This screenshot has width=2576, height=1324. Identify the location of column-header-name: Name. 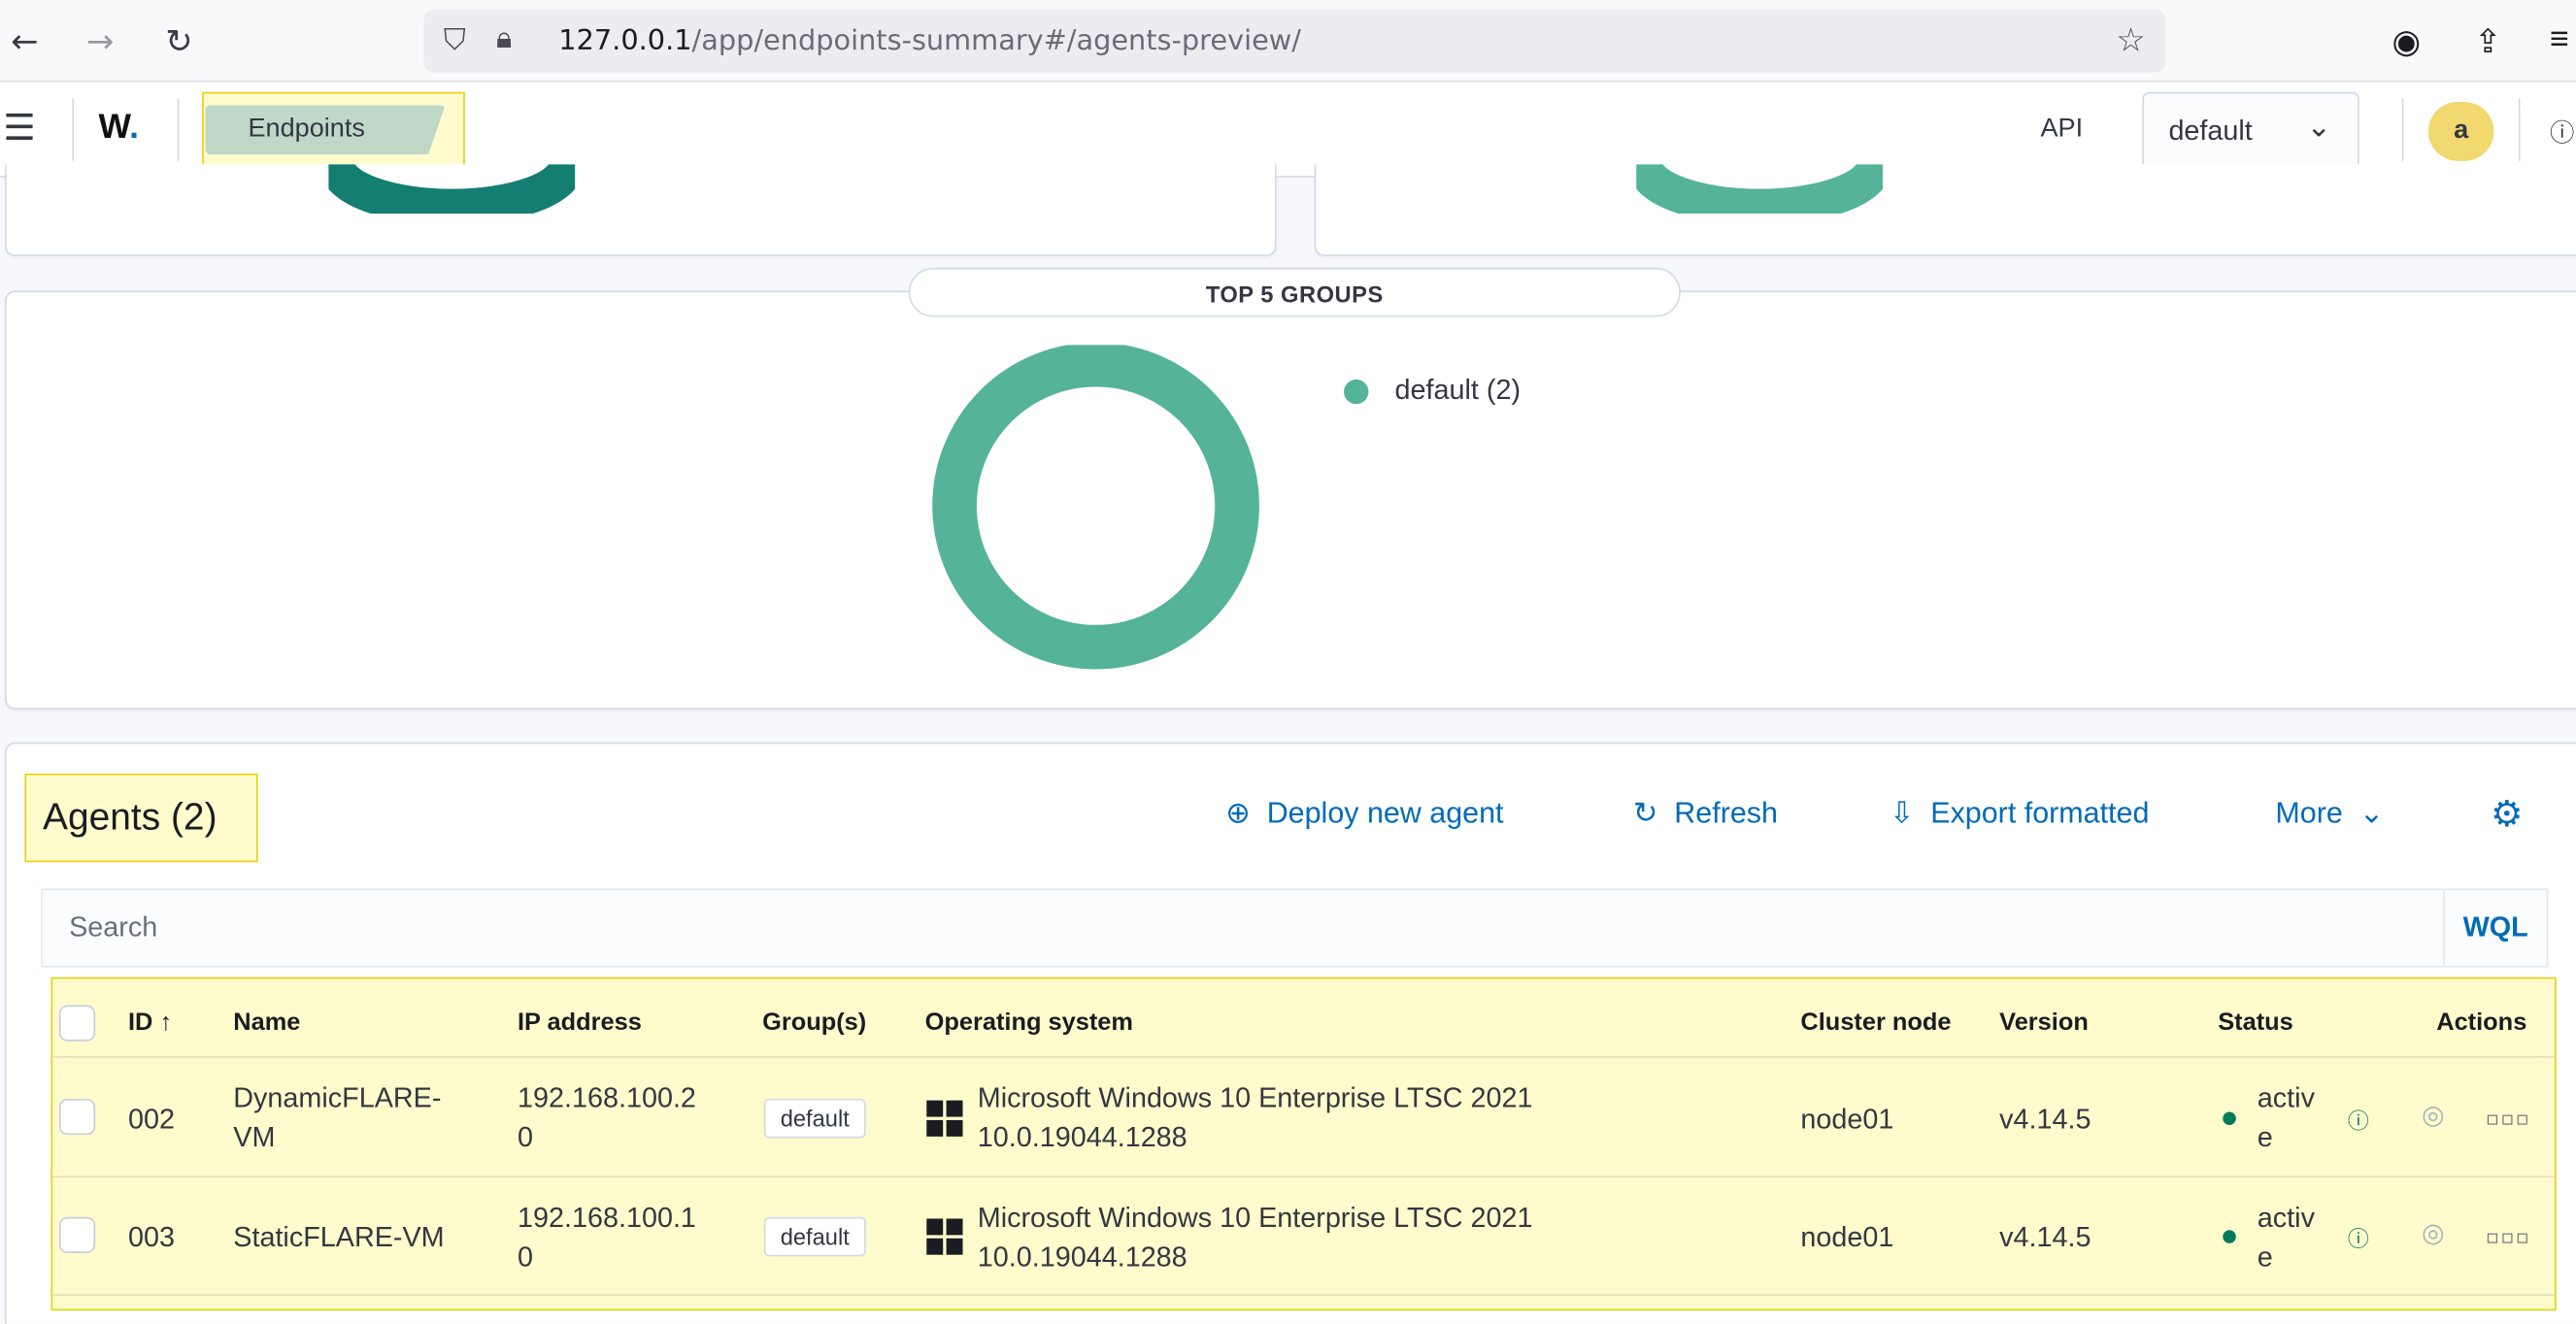
(267, 1023).